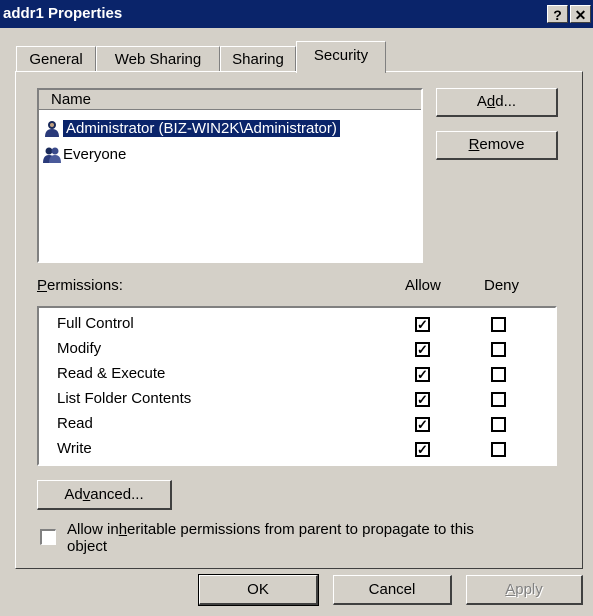  Describe the element at coordinates (422, 424) in the screenshot. I see `allow-checkbox-read: ✓` at that location.